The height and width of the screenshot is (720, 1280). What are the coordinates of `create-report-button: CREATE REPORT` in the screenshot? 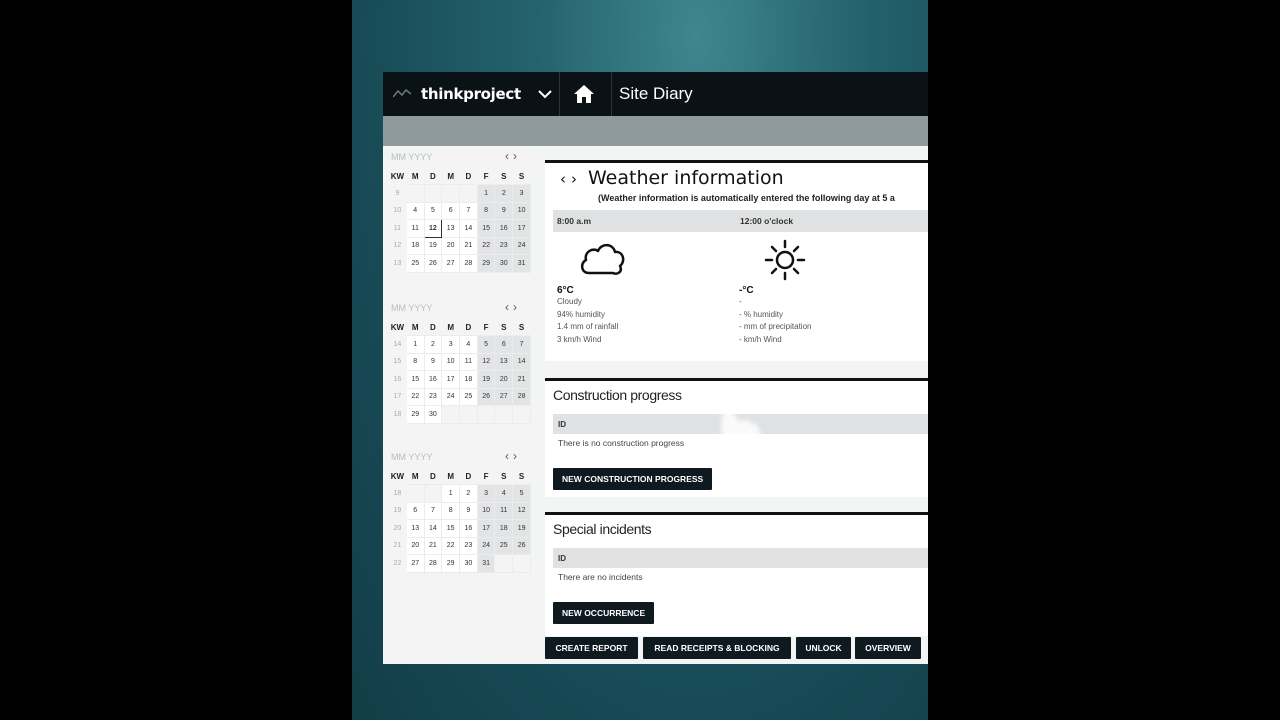 It's located at (591, 648).